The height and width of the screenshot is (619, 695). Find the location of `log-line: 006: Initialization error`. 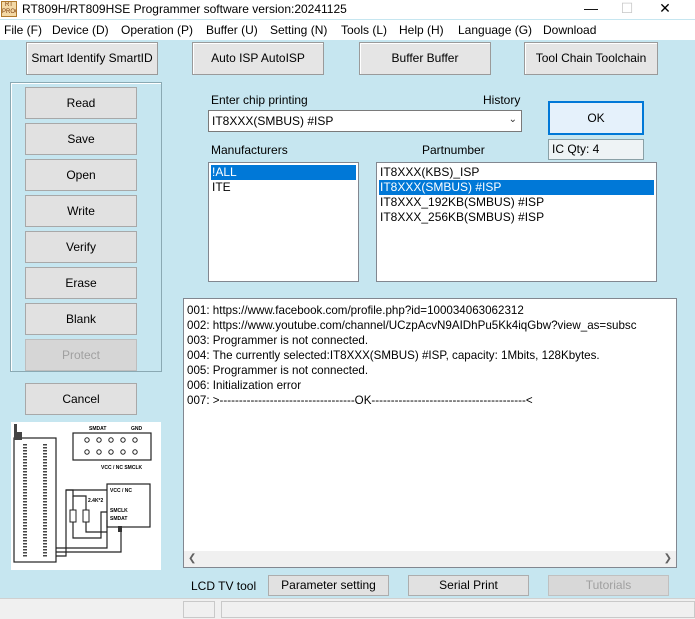

log-line: 006: Initialization error is located at coordinates (244, 385).